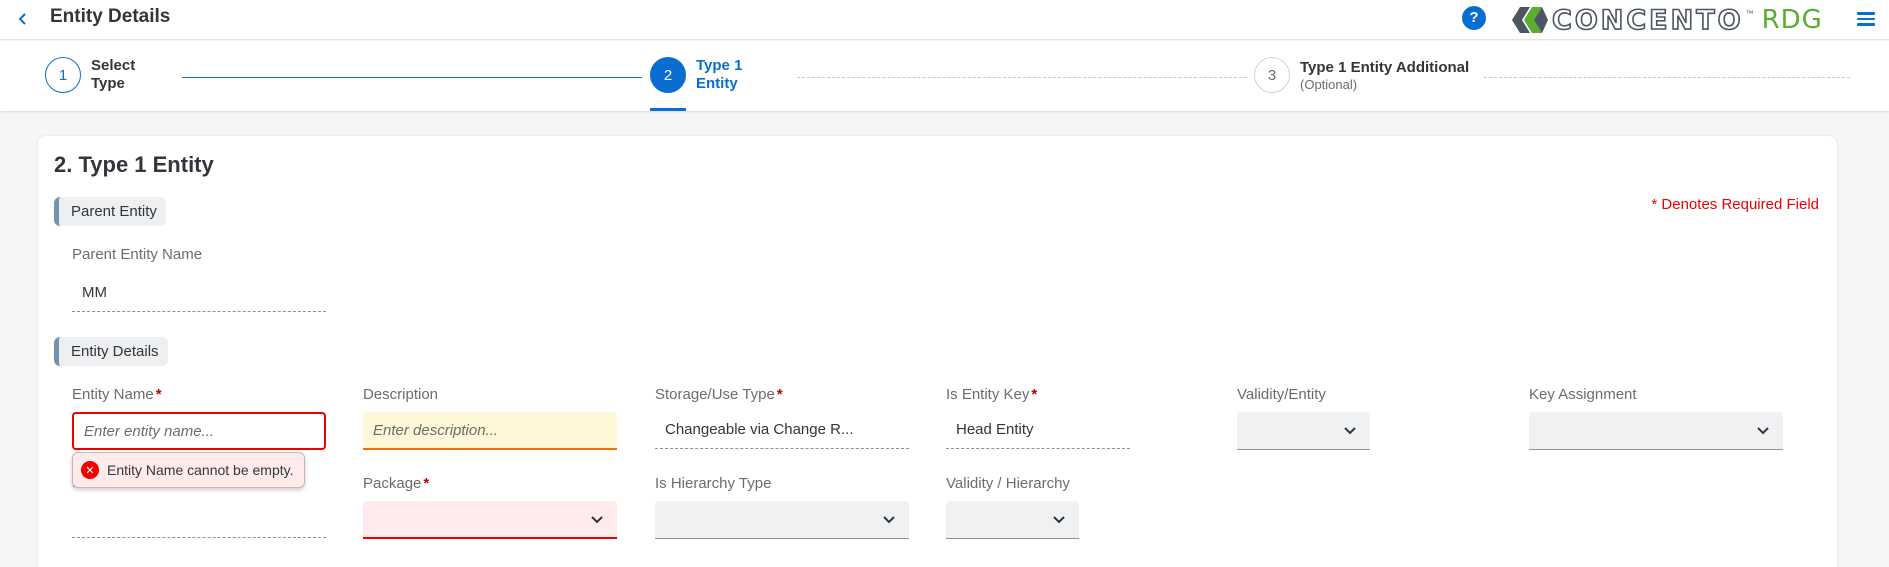  What do you see at coordinates (200, 470) in the screenshot?
I see `error-message: Entity Name cannot be empty.` at bounding box center [200, 470].